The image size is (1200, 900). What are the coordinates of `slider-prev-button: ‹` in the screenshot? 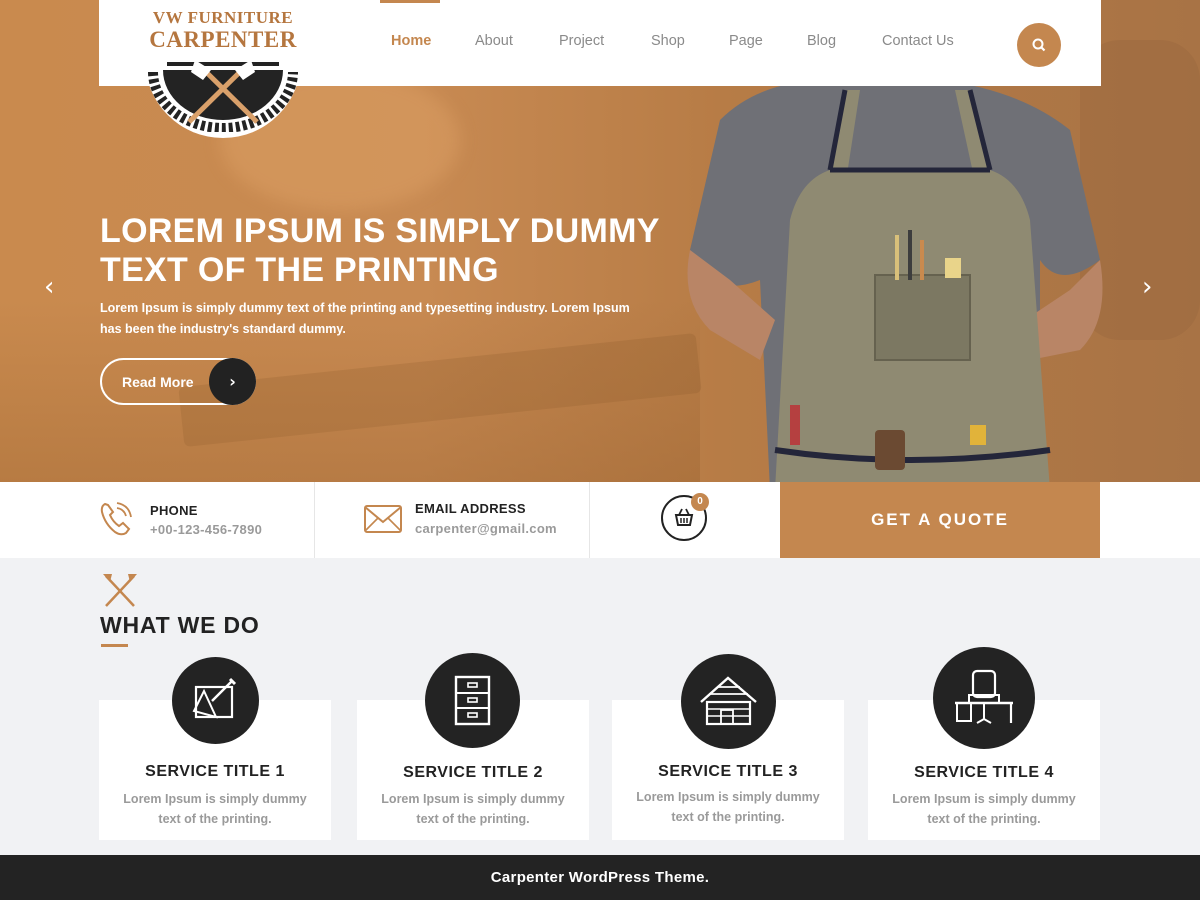 It's located at (49, 287).